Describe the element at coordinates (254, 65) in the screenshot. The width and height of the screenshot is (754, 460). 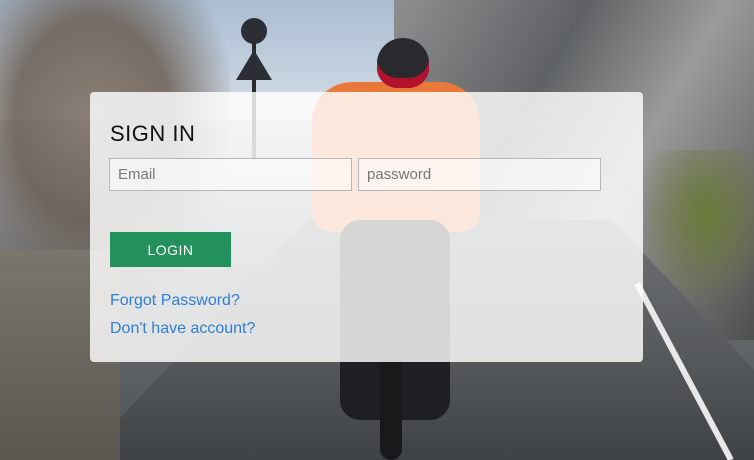
I see `road-sign-triangle-icon` at that location.